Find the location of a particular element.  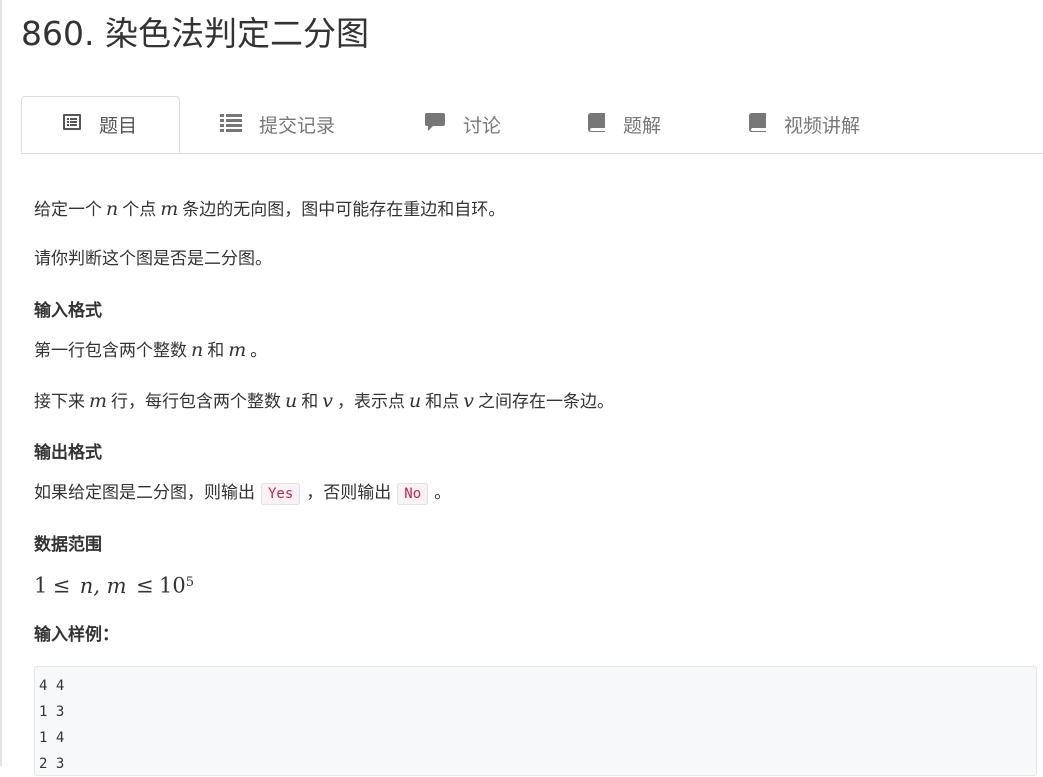

tab-video: 视频讲解 is located at coordinates (804, 124).